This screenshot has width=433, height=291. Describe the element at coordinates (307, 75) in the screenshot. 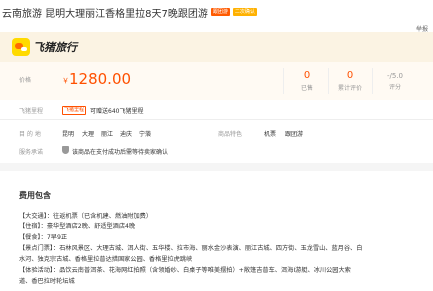

I see `sold-number: 0` at that location.